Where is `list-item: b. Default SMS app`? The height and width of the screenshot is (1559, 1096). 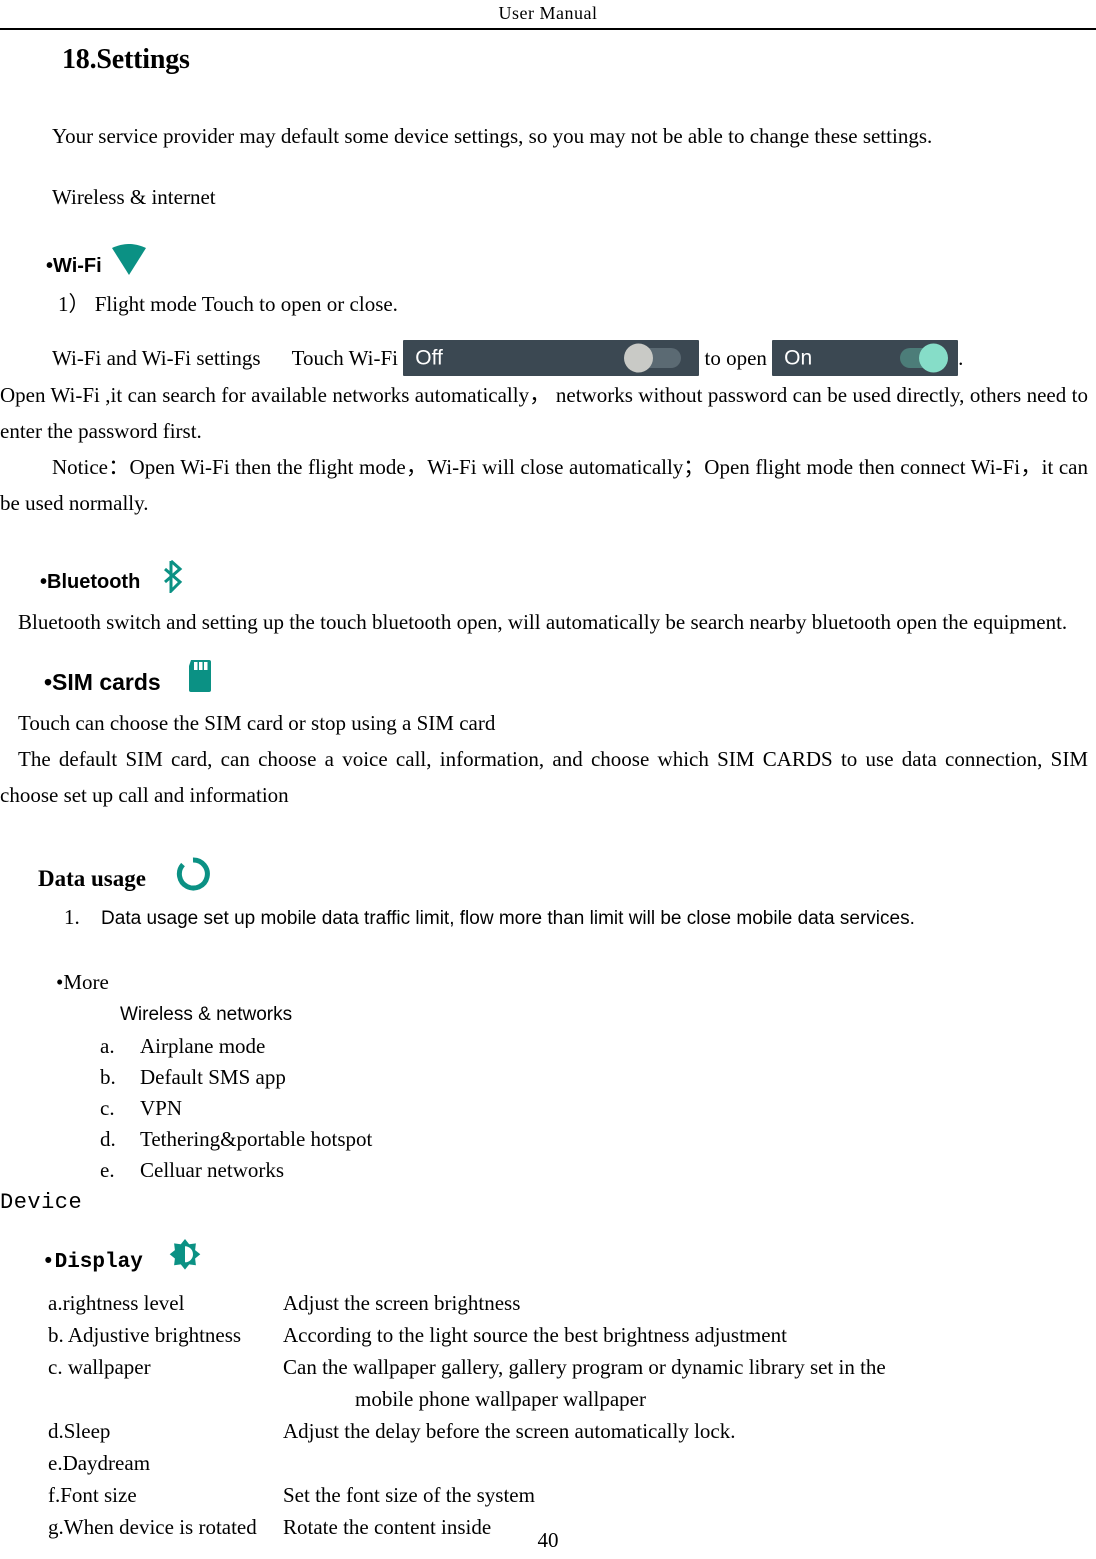 list-item: b. Default SMS app is located at coordinates (548, 1077).